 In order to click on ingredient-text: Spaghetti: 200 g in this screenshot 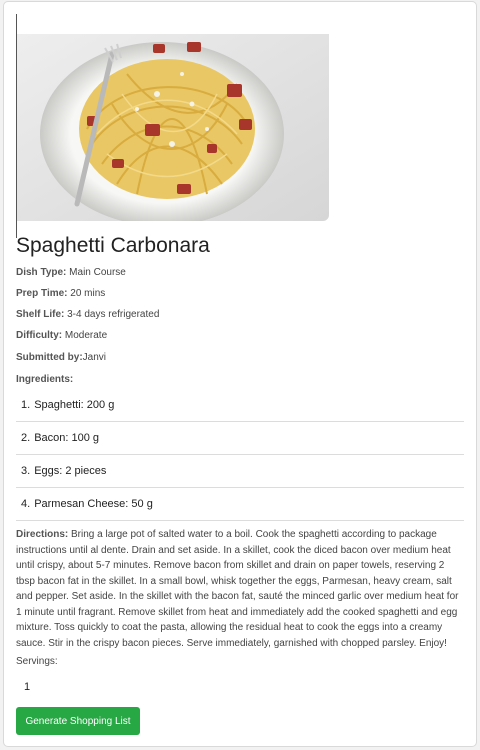, I will do `click(74, 405)`.